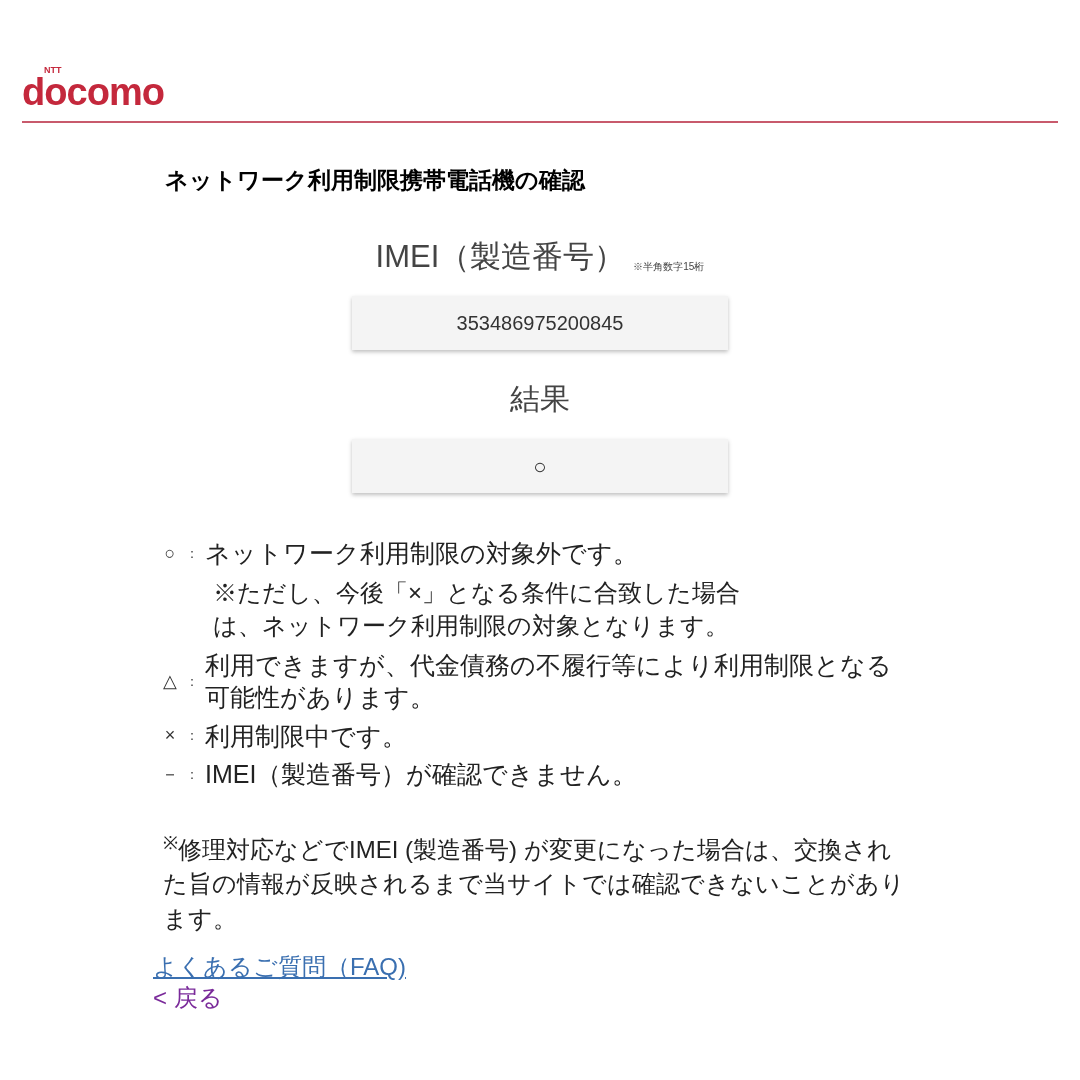  I want to click on status-symbol: ○, so click(170, 553).